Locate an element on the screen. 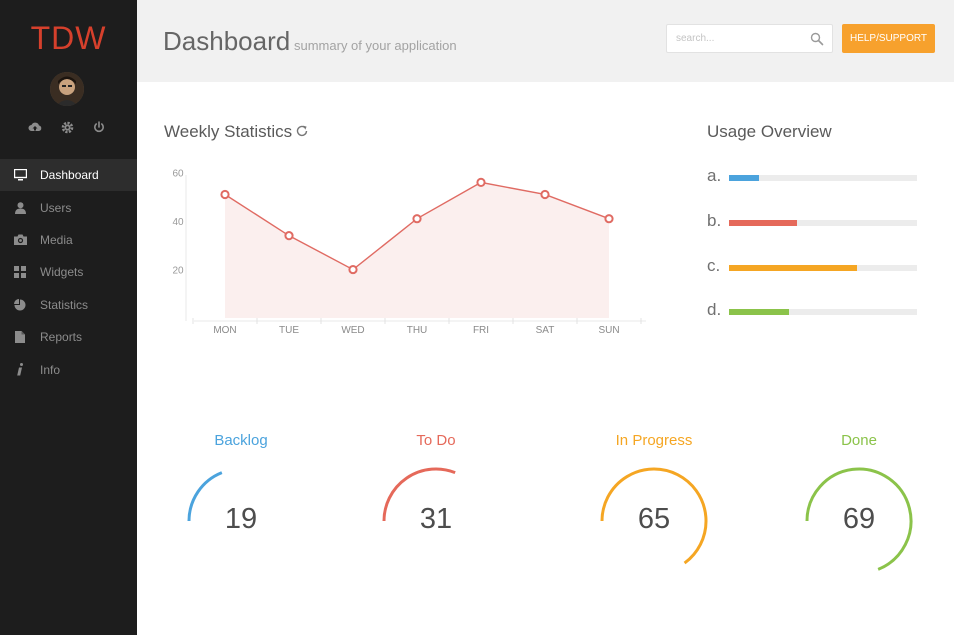  camera-icon is located at coordinates (20, 240).